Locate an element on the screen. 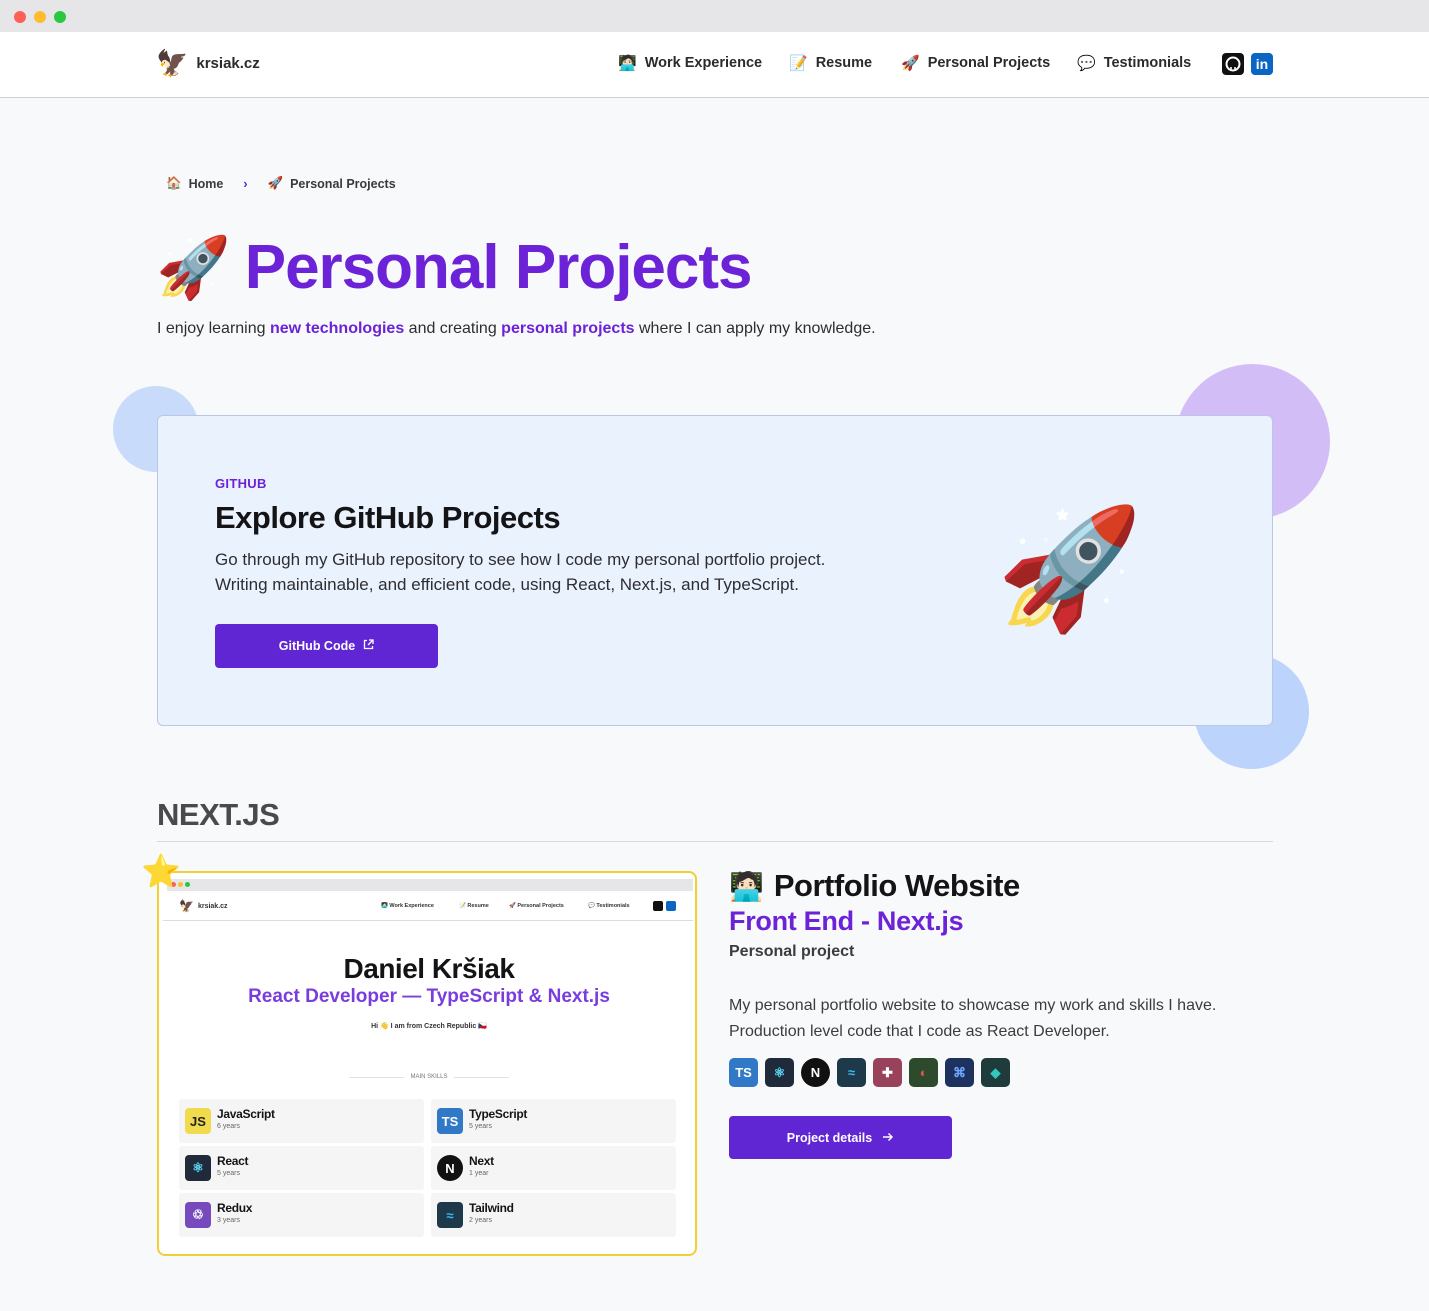 This screenshot has height=1311, width=1429. netlify-icon: ◆ is located at coordinates (995, 1072).